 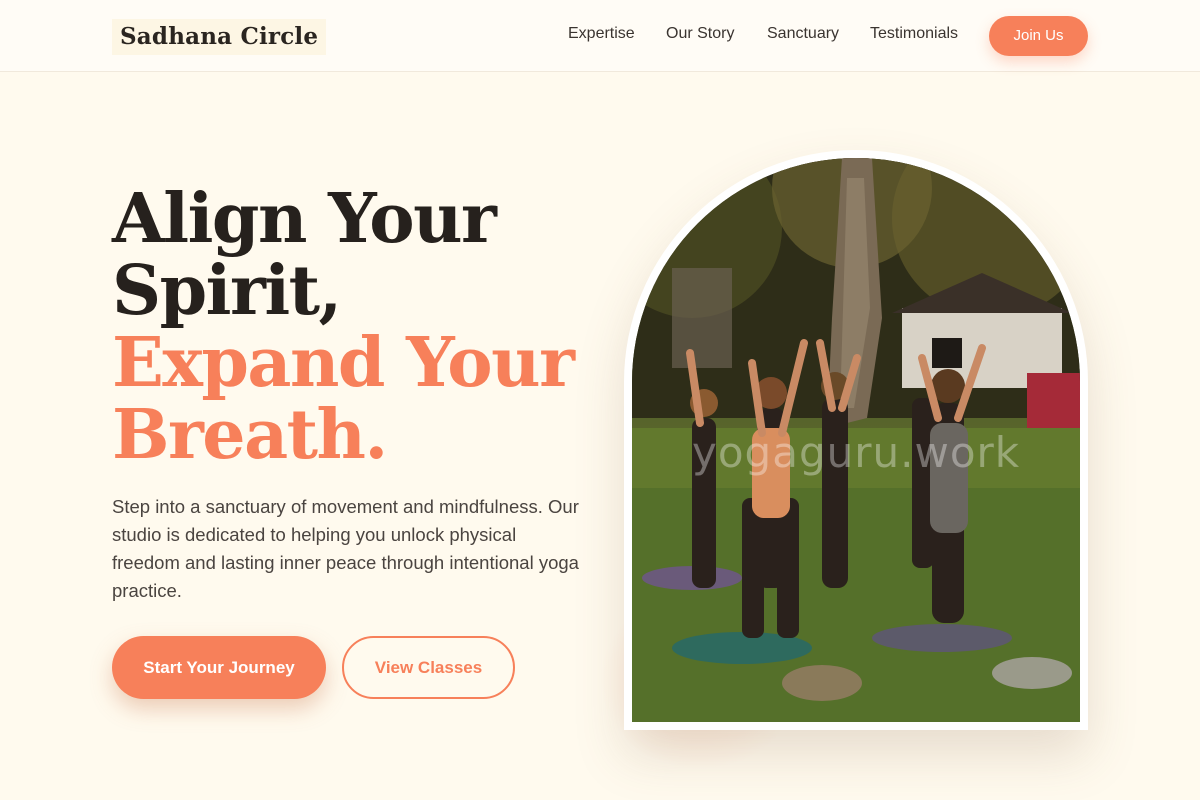 I want to click on hero-headline: Align Your Spirit, Expand Your Breath., so click(x=352, y=327).